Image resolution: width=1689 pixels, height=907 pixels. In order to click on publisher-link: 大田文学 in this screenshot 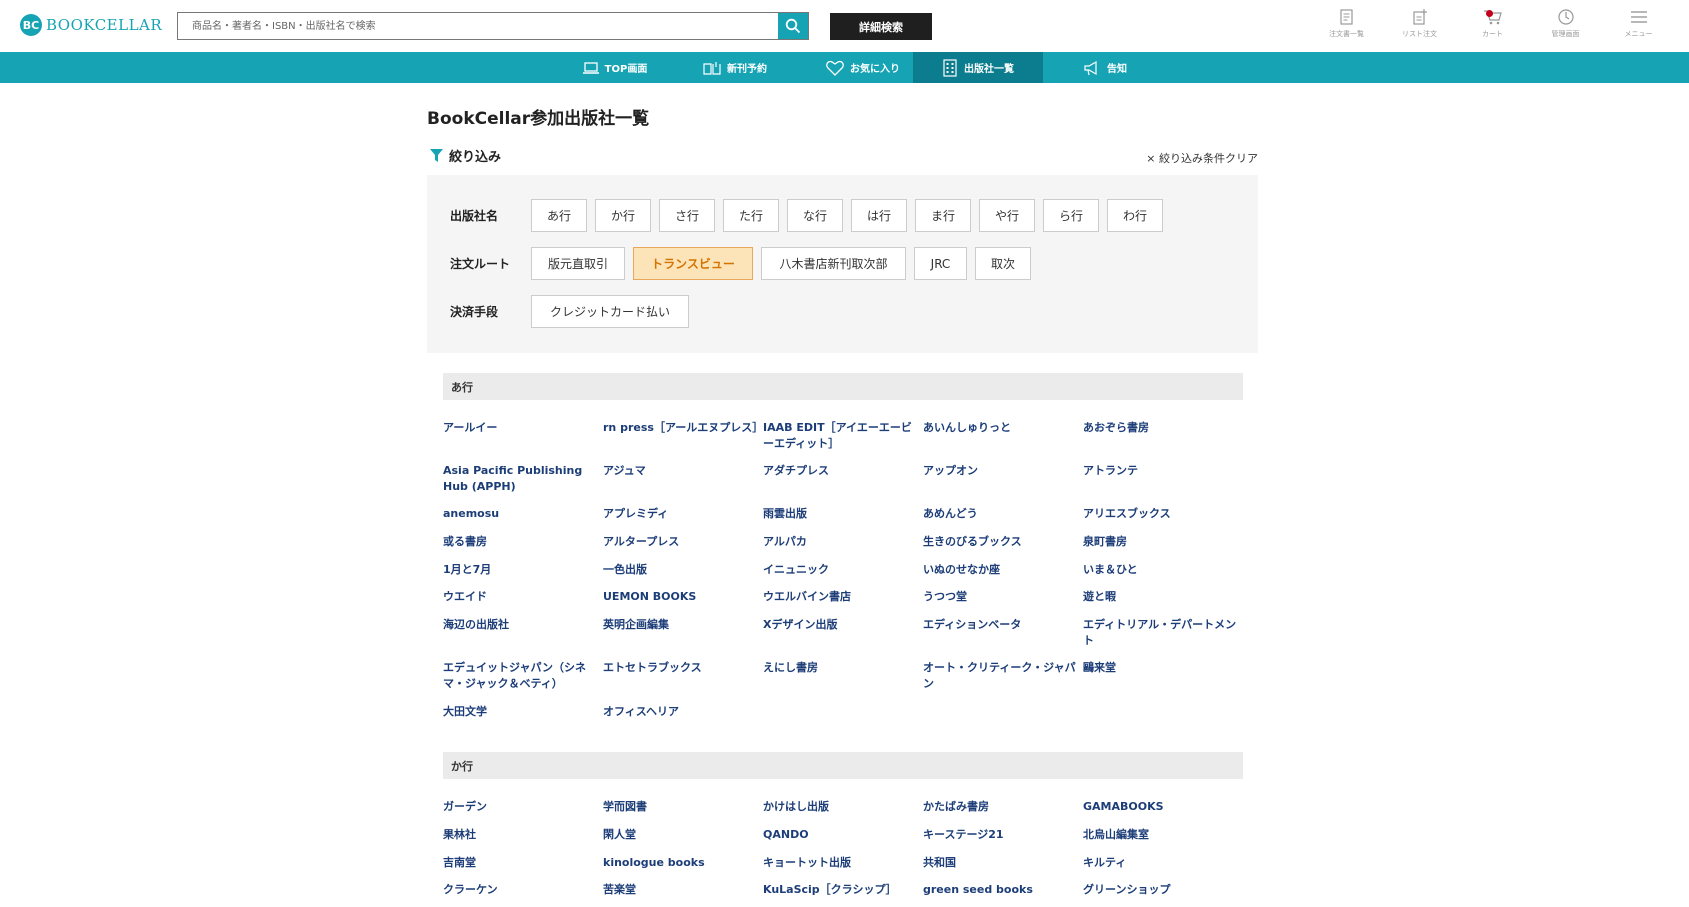, I will do `click(520, 712)`.